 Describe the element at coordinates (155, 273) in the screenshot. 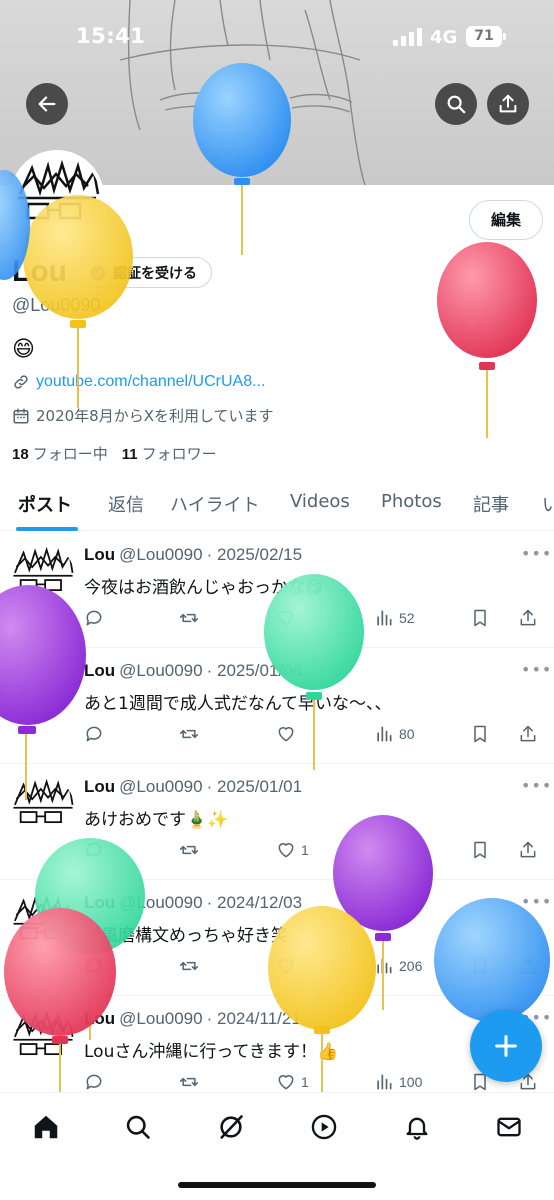

I see `get-verified-label: 認証を受ける` at that location.